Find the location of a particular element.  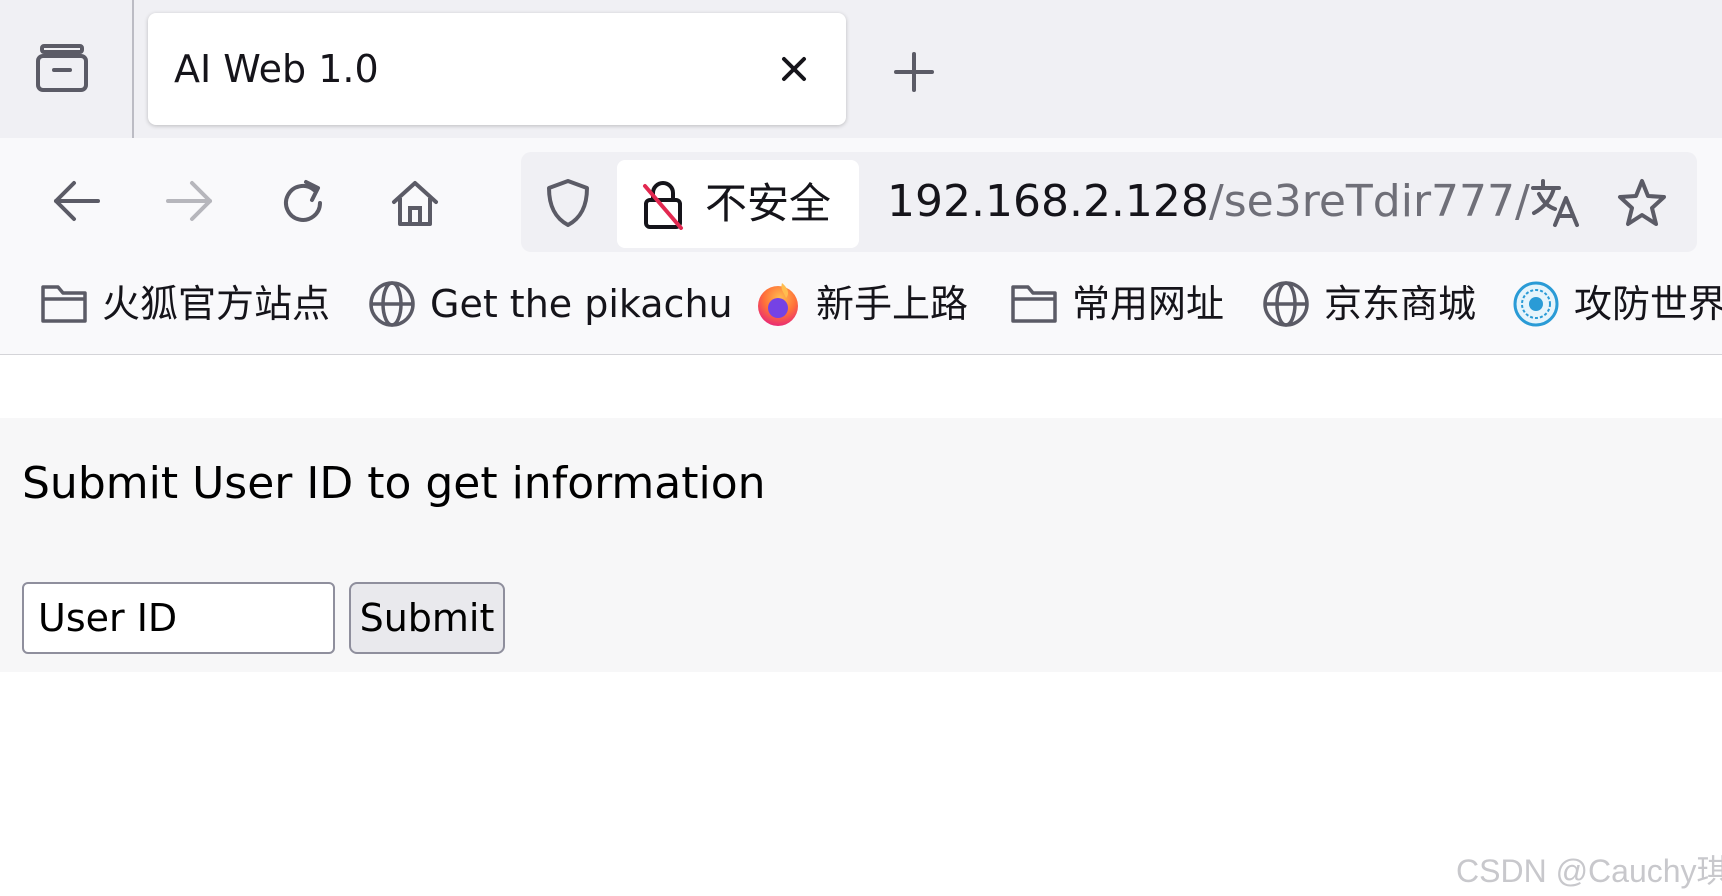

url-path: /se3reTdir777/ is located at coordinates (1369, 201).